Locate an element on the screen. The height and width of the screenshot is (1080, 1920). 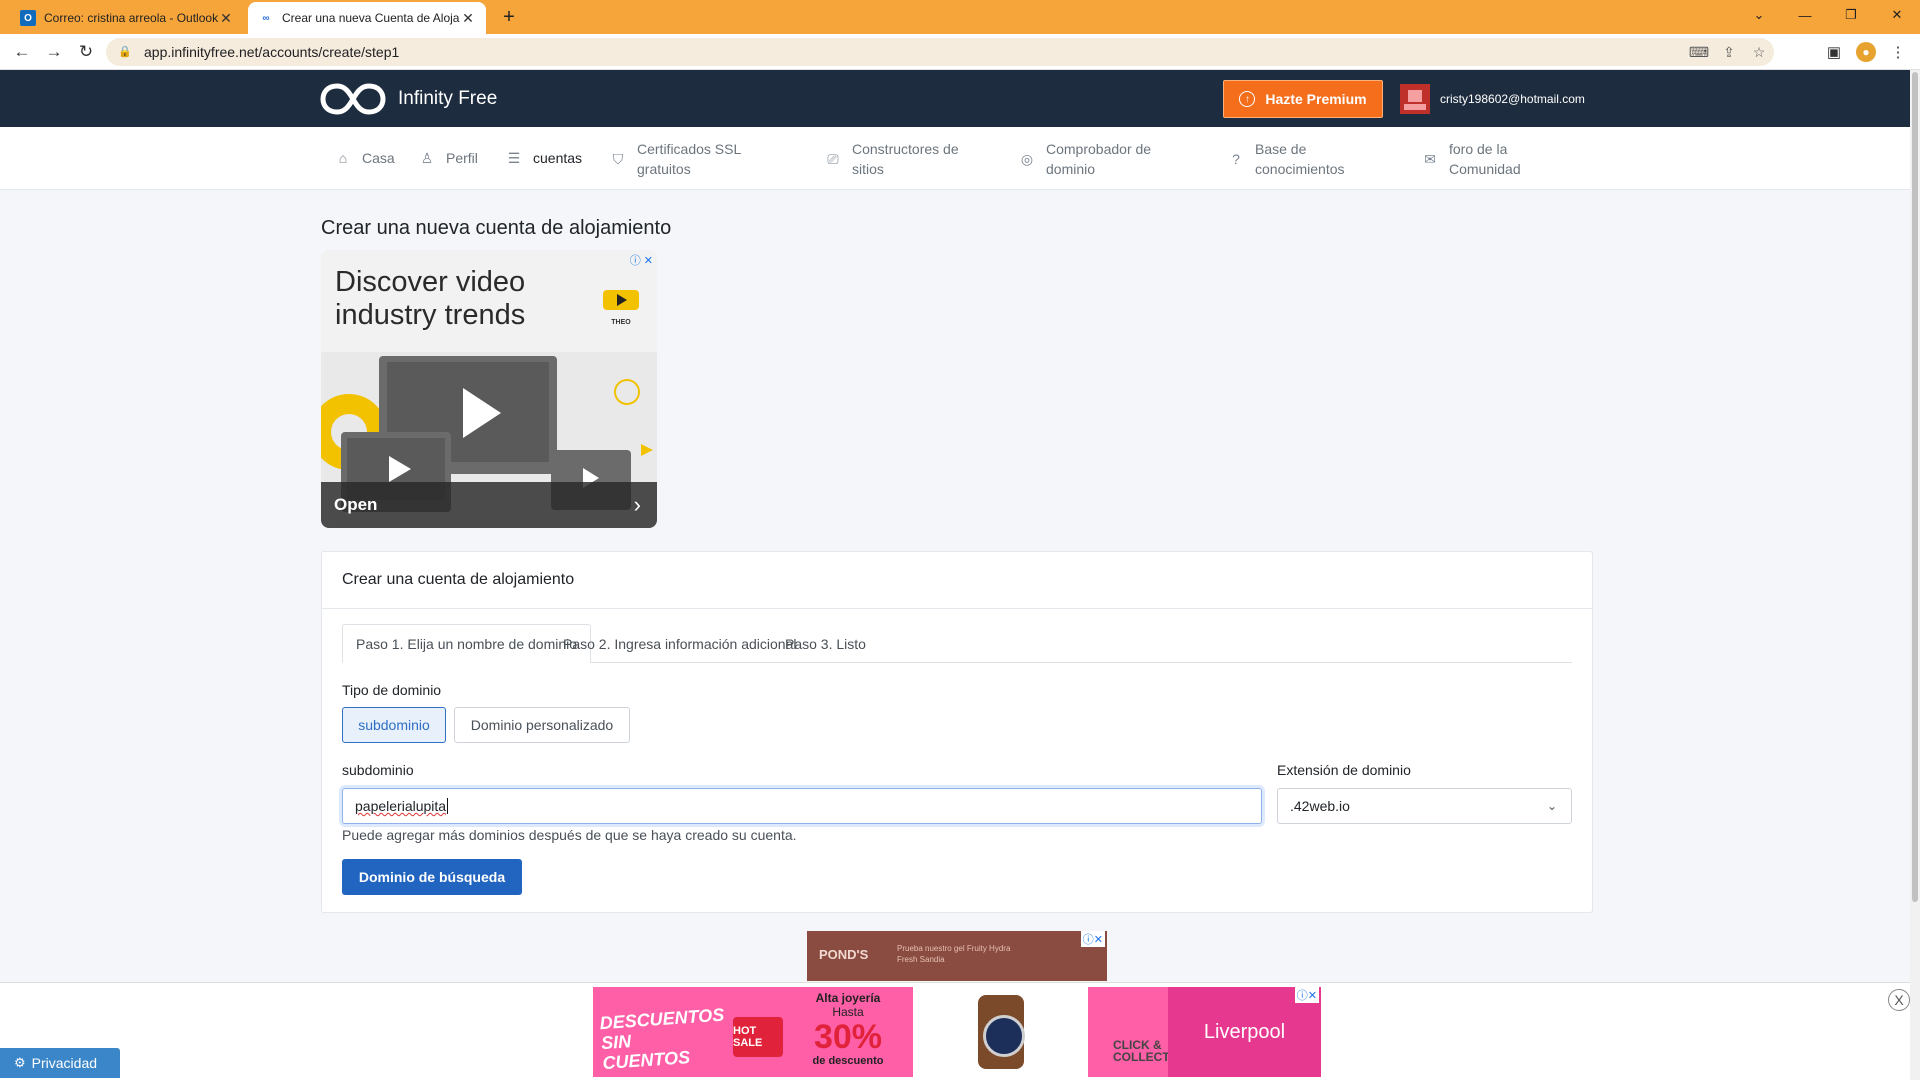
banner-percent: 30% is located at coordinates (848, 1037).